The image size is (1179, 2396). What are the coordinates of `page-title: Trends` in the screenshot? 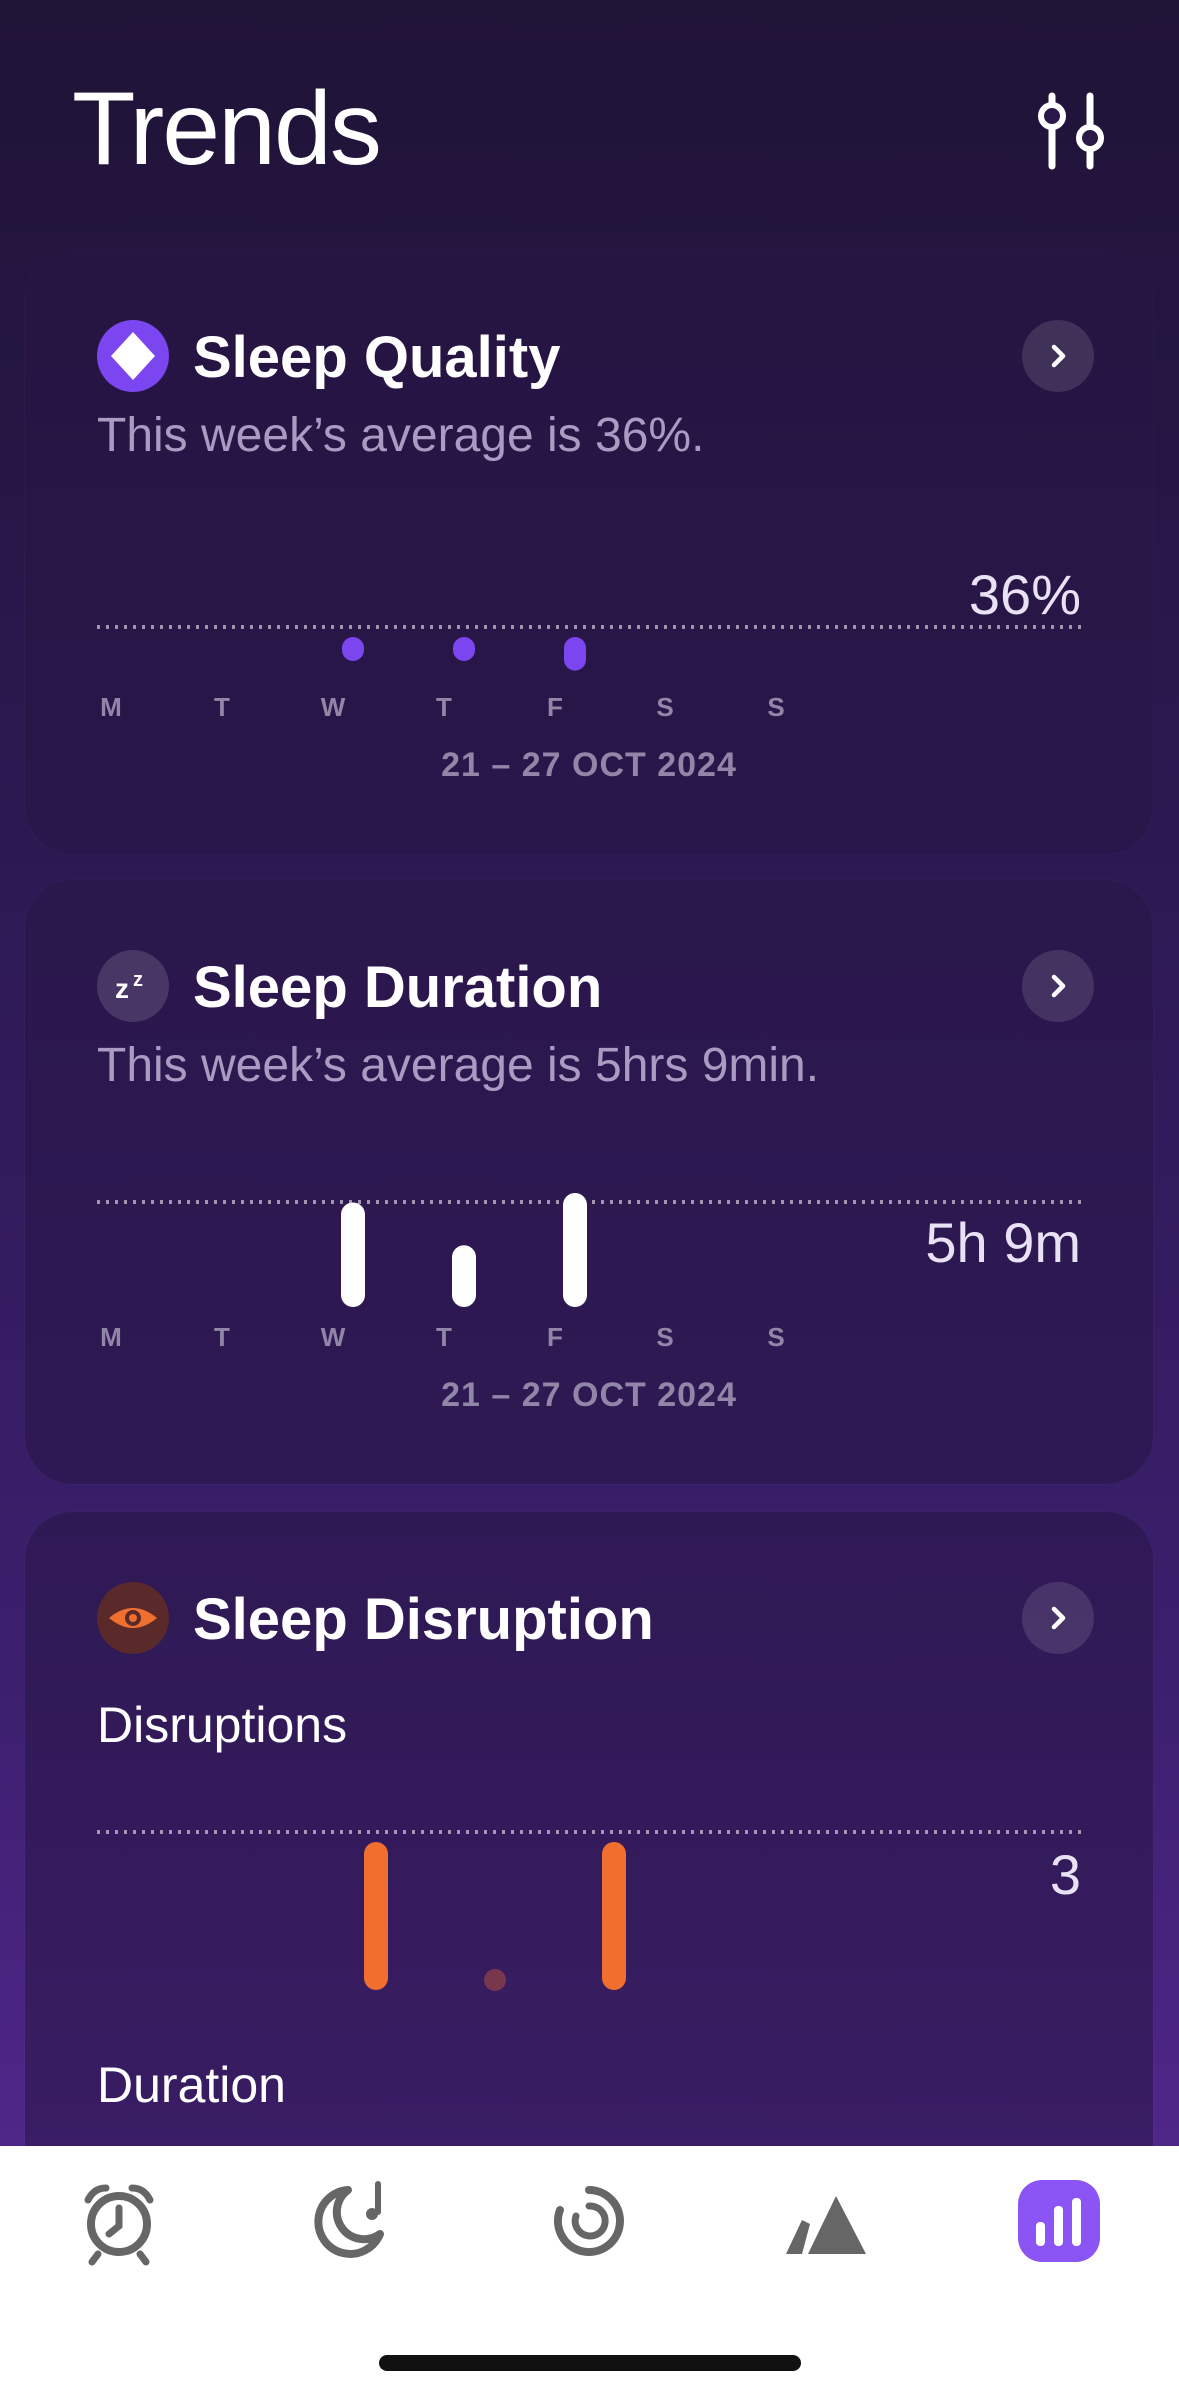 It's located at (227, 129).